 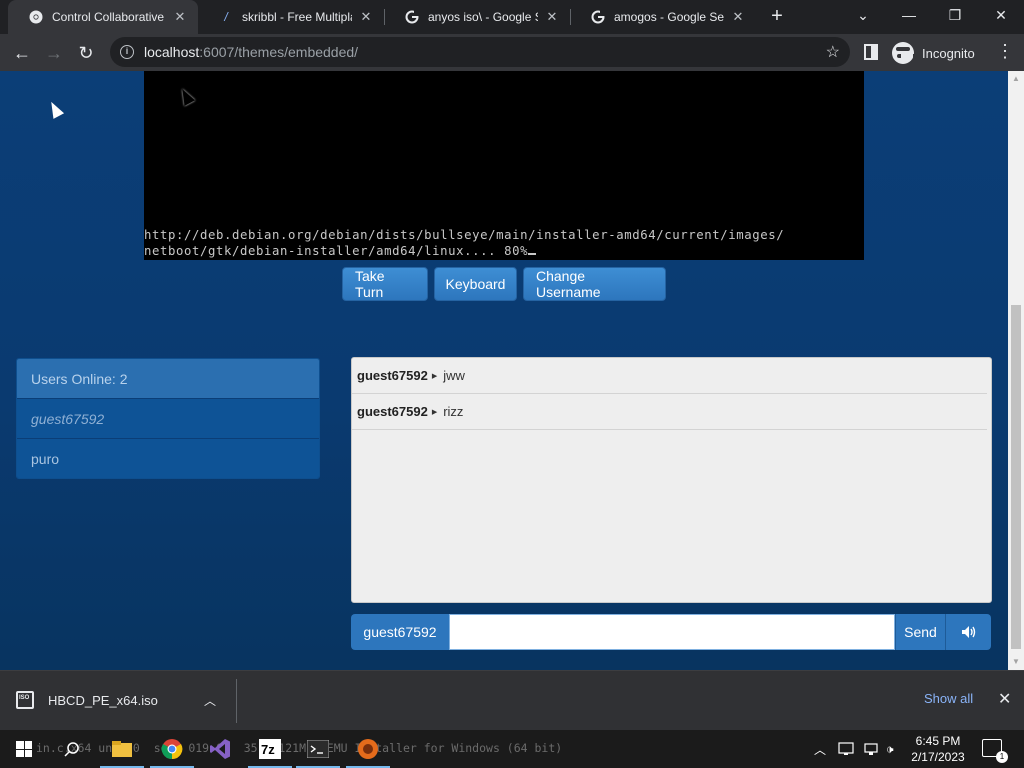 I want to click on visual-studio-icon, so click(x=220, y=749).